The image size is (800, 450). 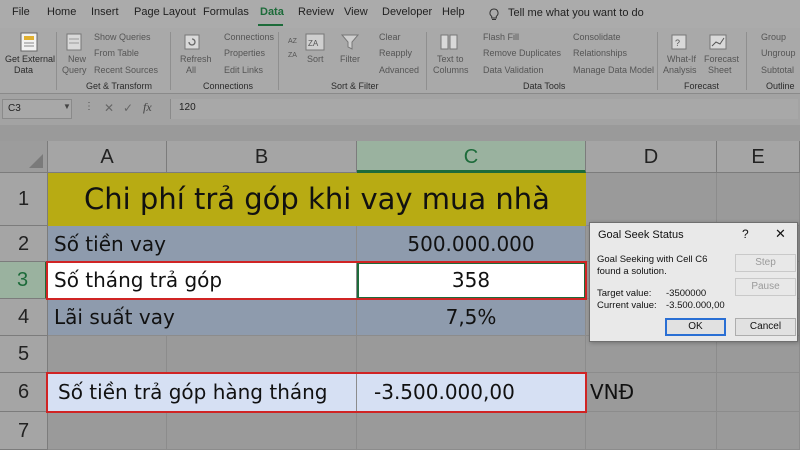 What do you see at coordinates (24, 392) in the screenshot?
I see `row-header-6: 6` at bounding box center [24, 392].